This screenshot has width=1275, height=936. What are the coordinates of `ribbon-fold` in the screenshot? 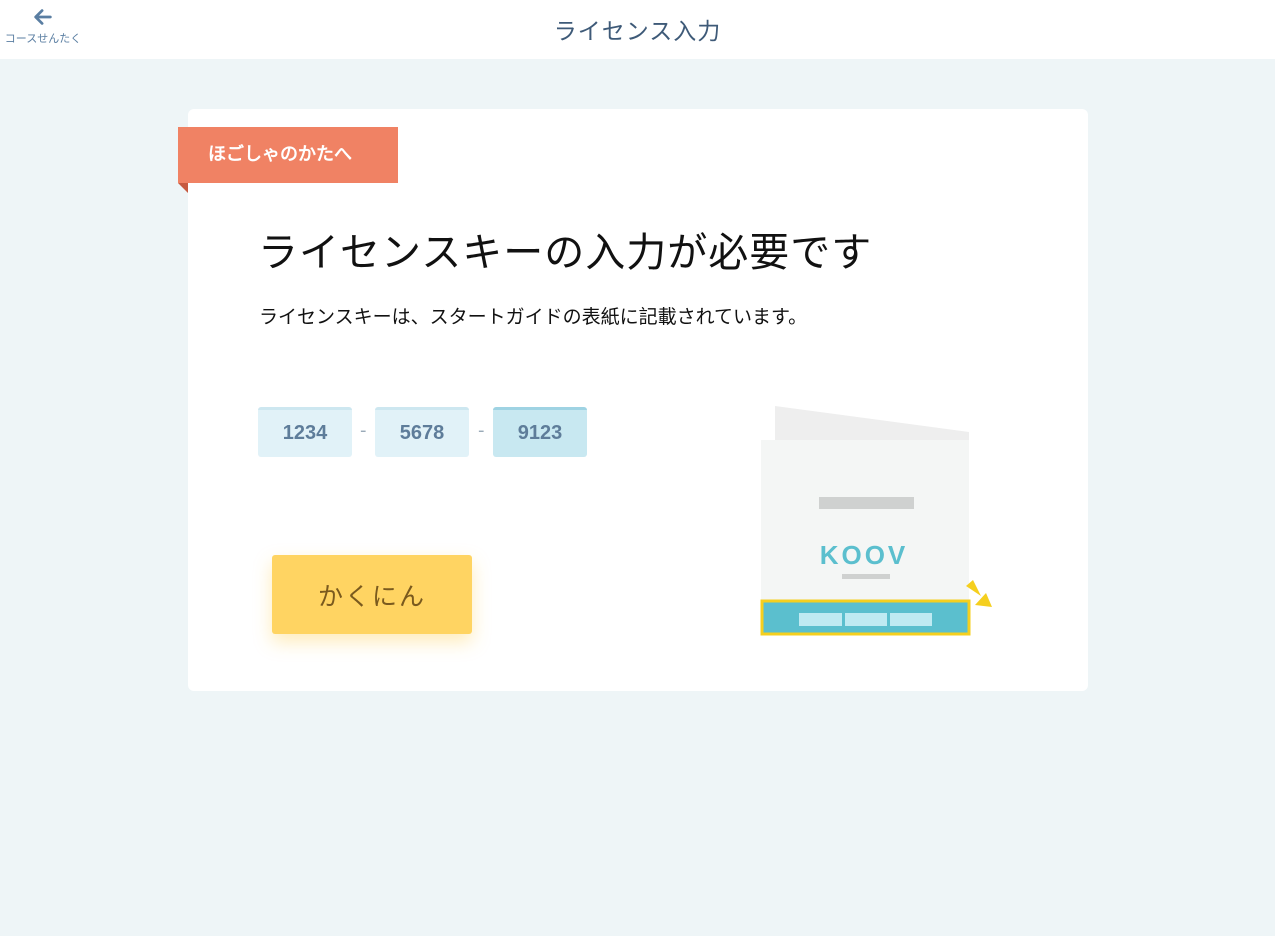 It's located at (183, 188).